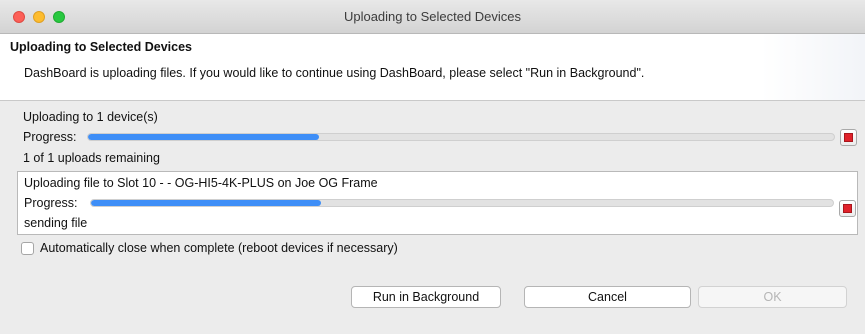 The width and height of the screenshot is (865, 334). What do you see at coordinates (51, 203) in the screenshot?
I see `file-progress-label: Progress:` at bounding box center [51, 203].